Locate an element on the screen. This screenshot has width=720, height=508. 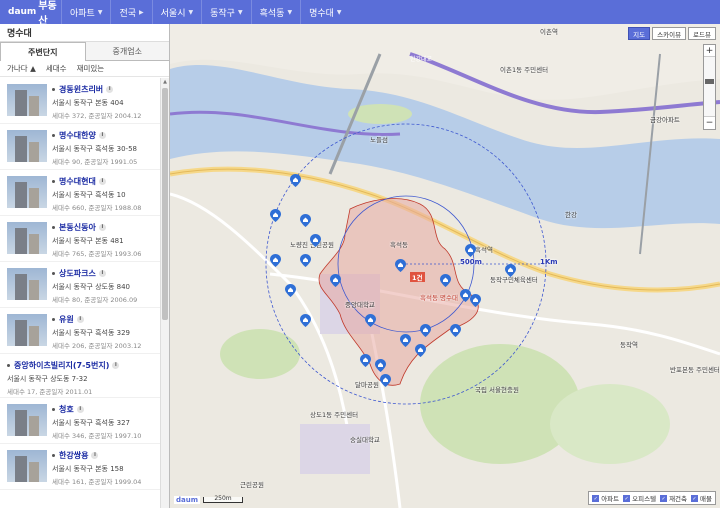
zoom-in-button: + is located at coordinates (709, 51).